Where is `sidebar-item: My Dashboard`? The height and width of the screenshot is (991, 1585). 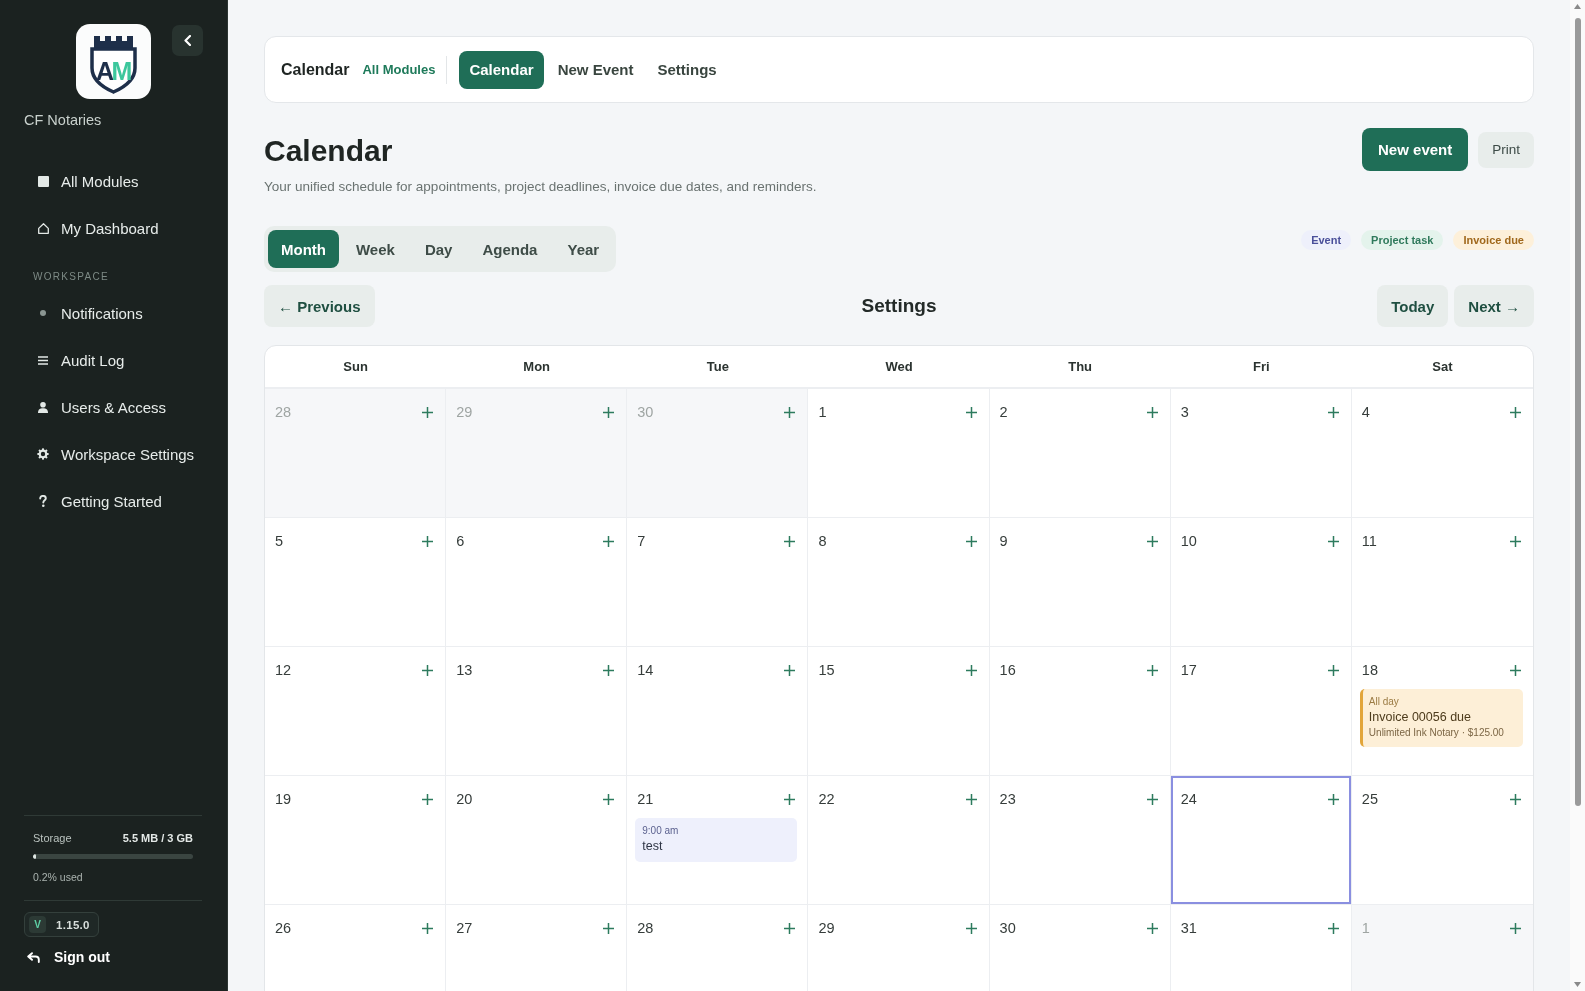 sidebar-item: My Dashboard is located at coordinates (113, 228).